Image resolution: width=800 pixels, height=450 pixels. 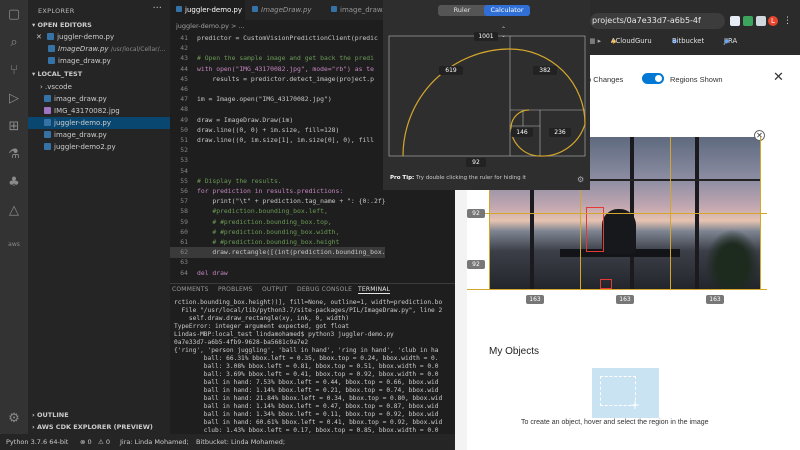 I want to click on outline-header: › OUTLINE, so click(x=99, y=415).